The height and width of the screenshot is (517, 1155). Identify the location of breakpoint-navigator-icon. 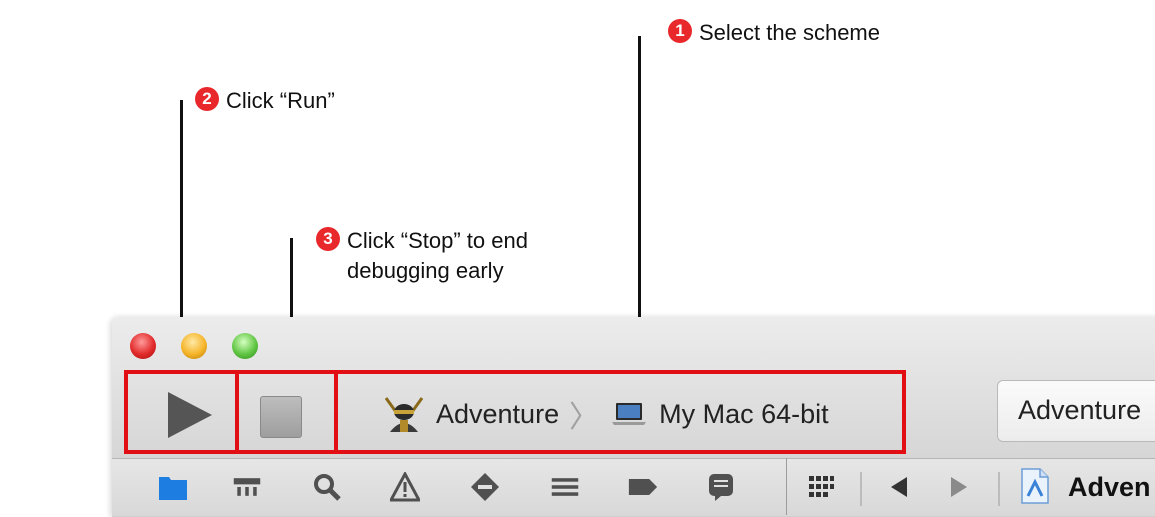
(643, 487).